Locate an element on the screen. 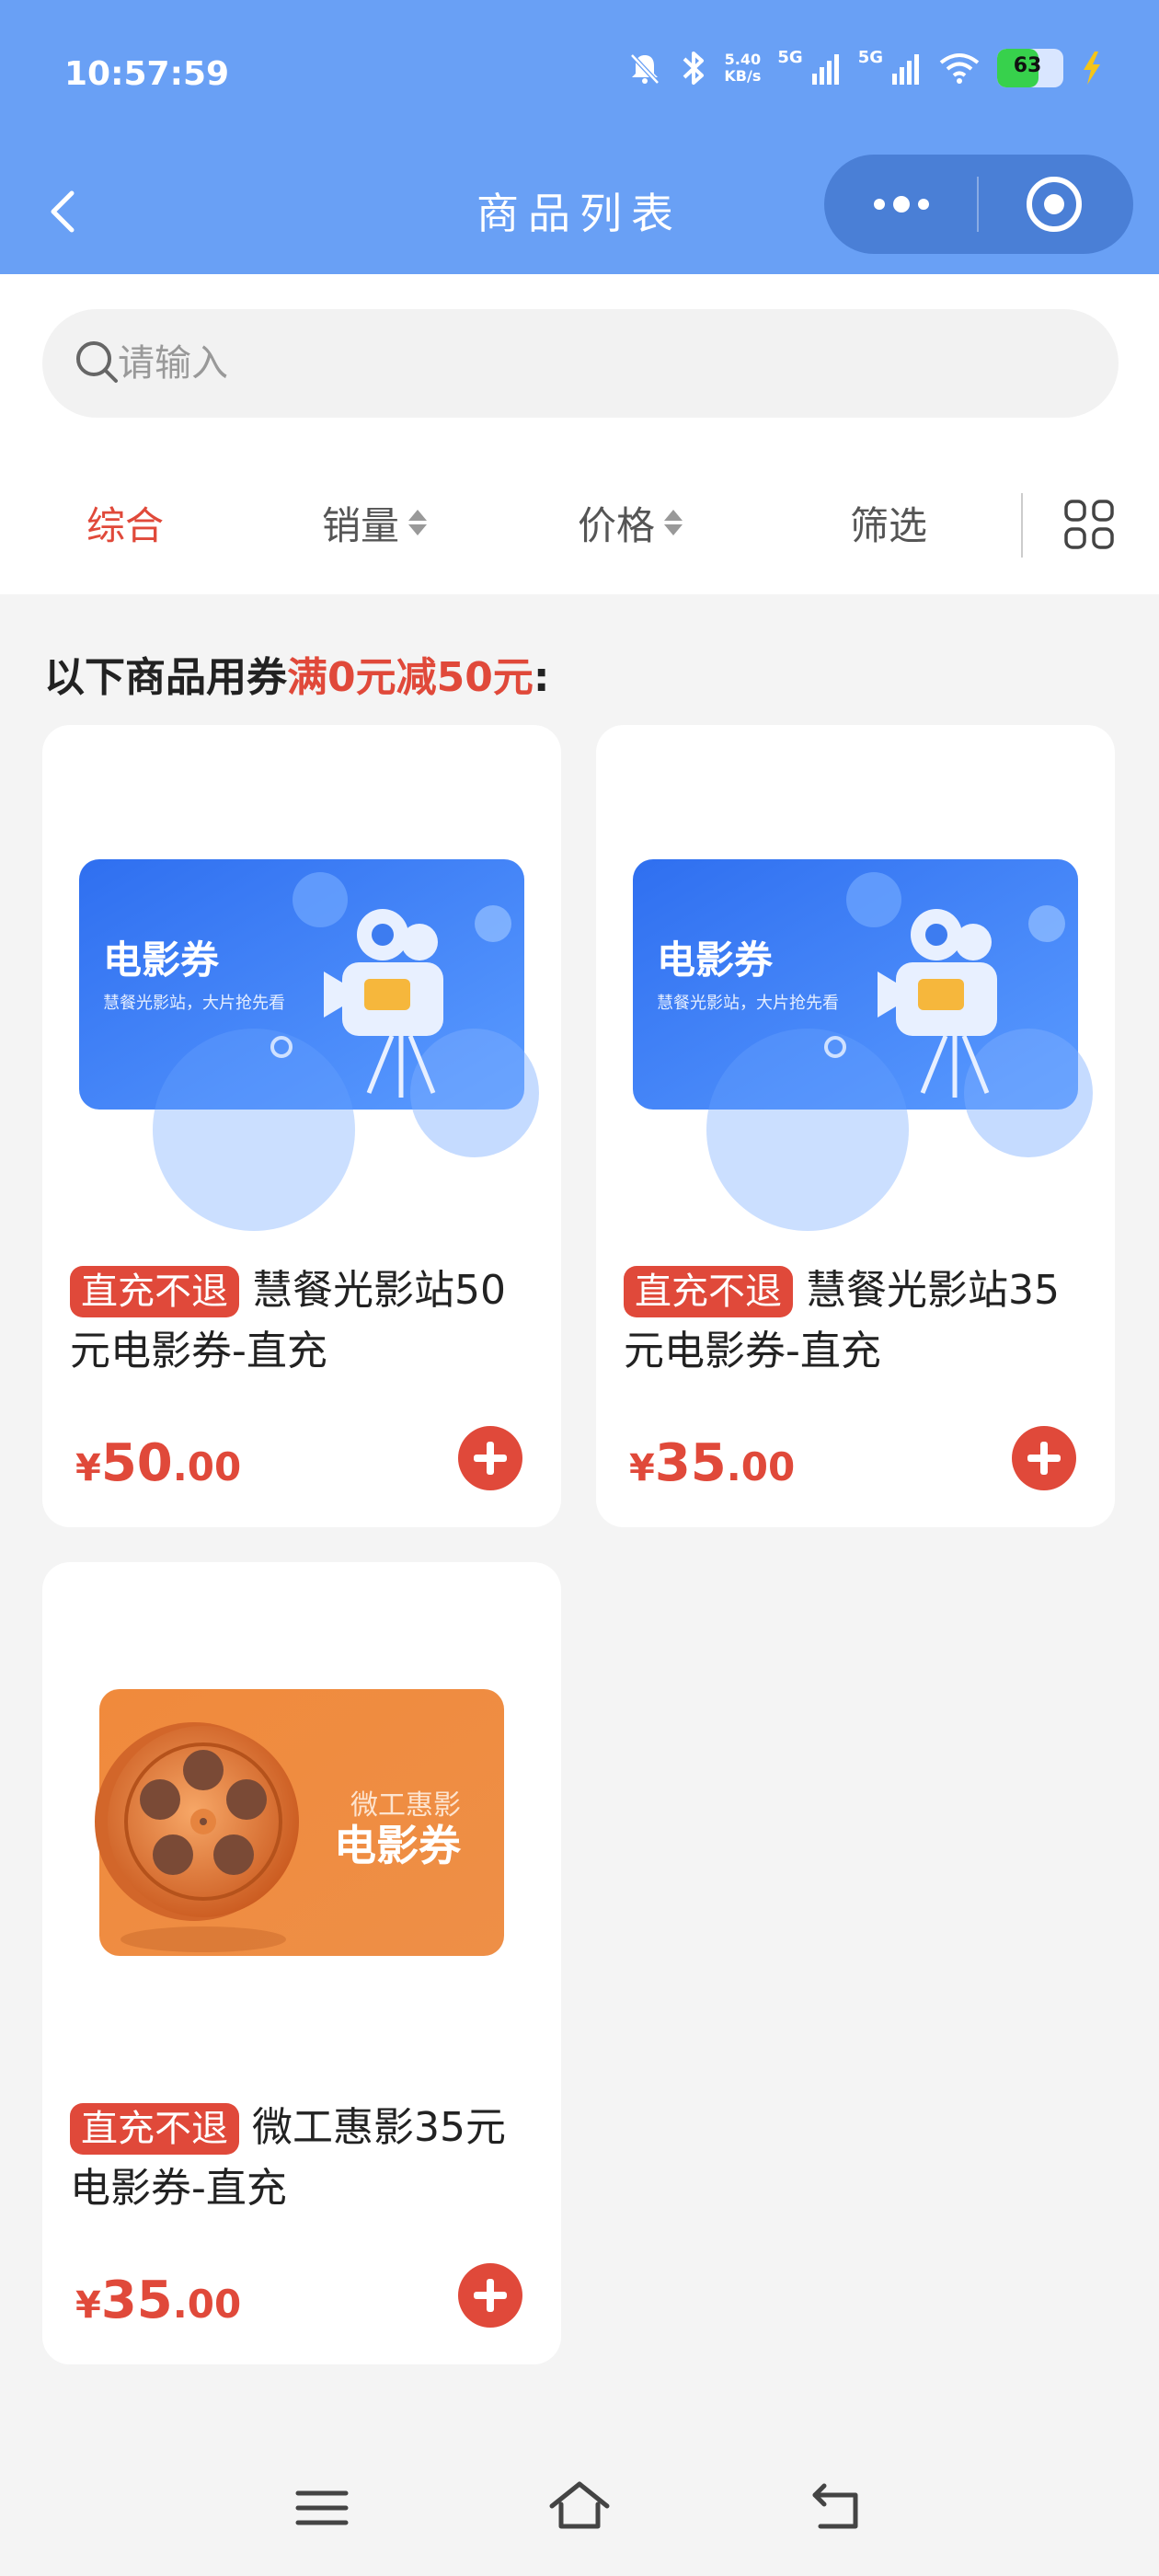 This screenshot has height=2576, width=1159. coupon-note-prefix: 以下商品用券 is located at coordinates (165, 677).